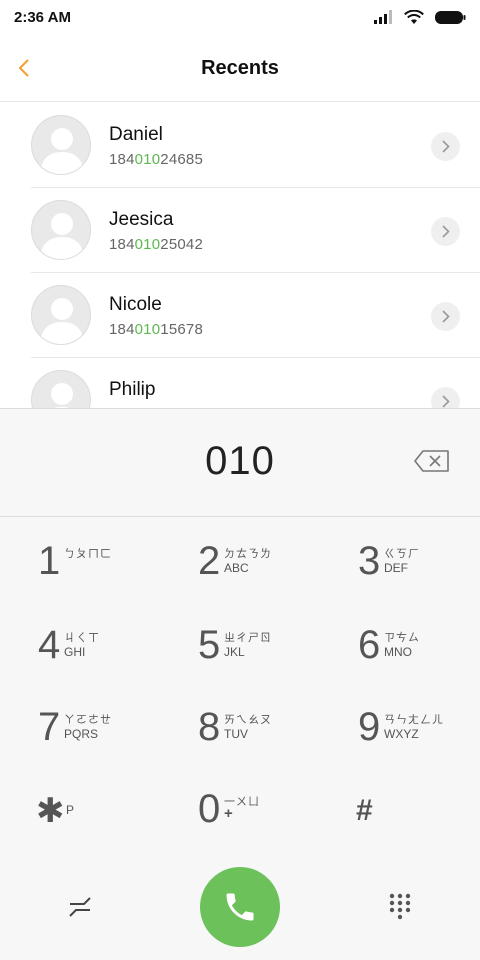 The width and height of the screenshot is (480, 960). I want to click on key-digit: #, so click(364, 810).